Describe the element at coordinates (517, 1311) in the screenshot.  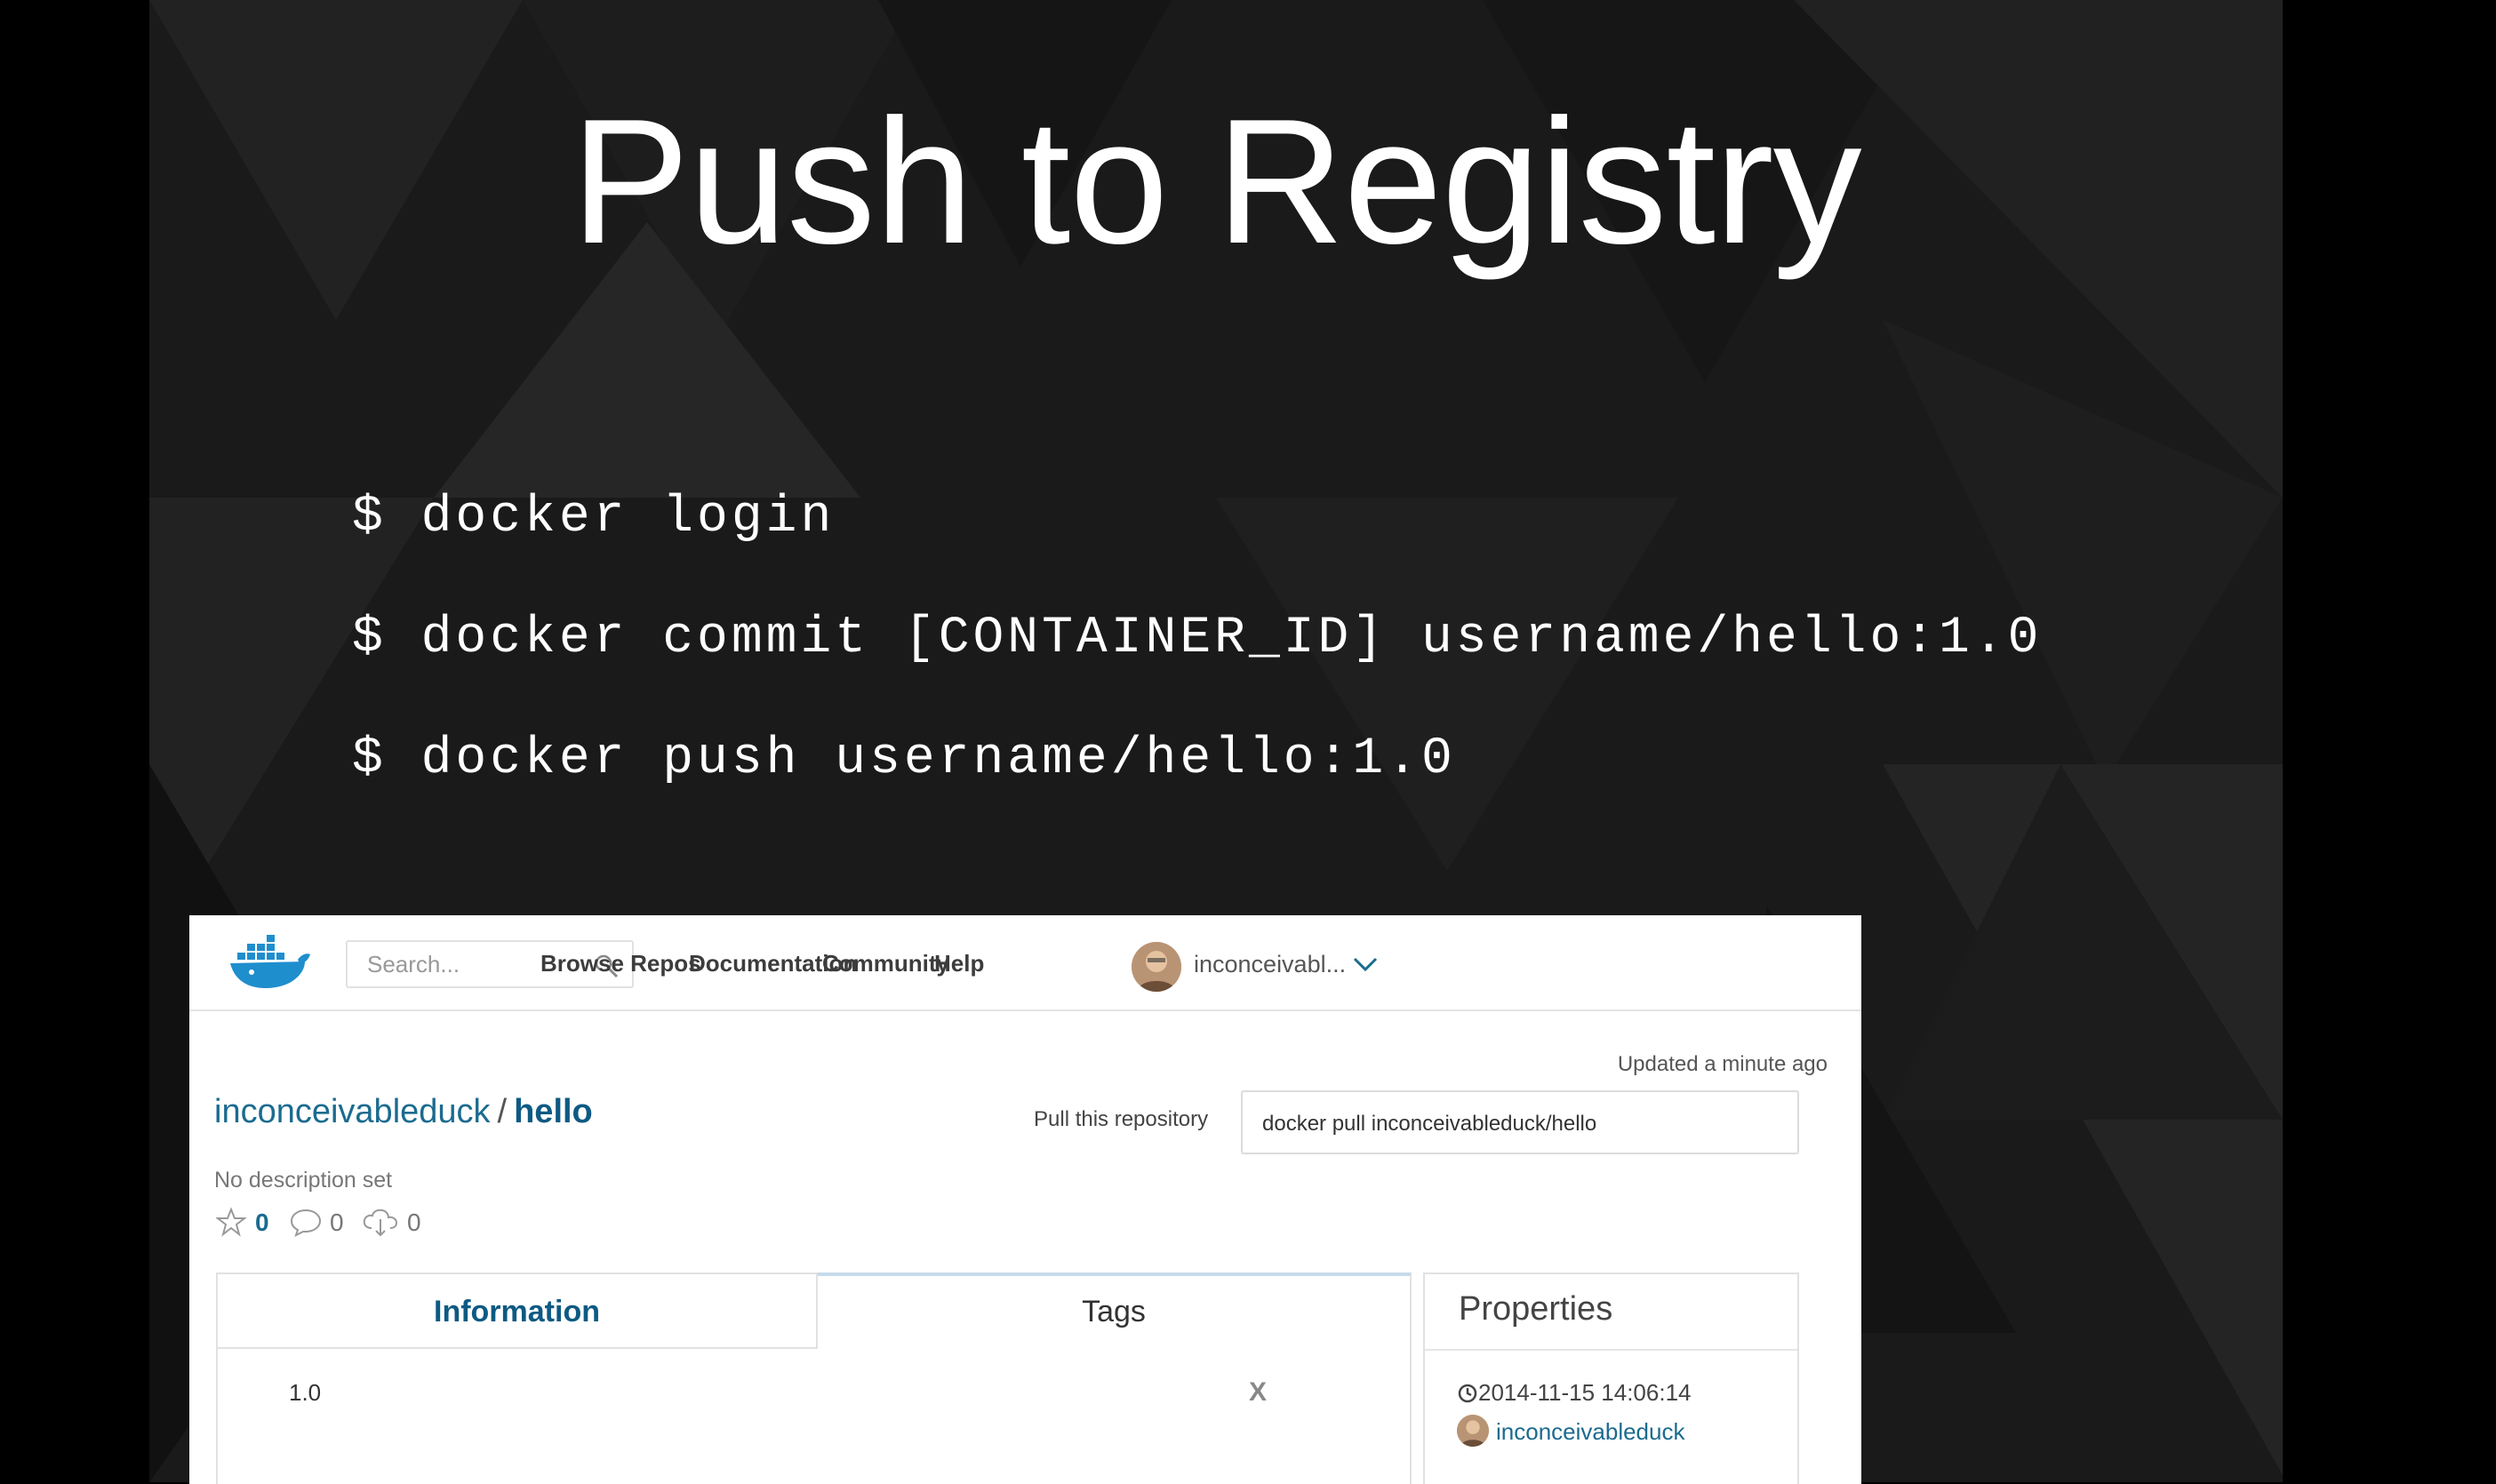
I see `tab-information: Information` at that location.